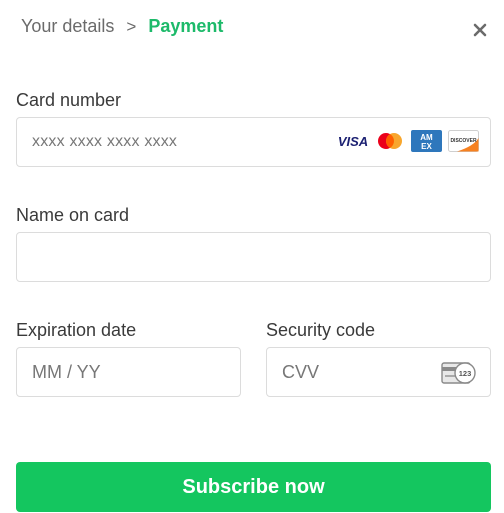 This screenshot has height=513, width=504. I want to click on mastercard-icon, so click(390, 141).